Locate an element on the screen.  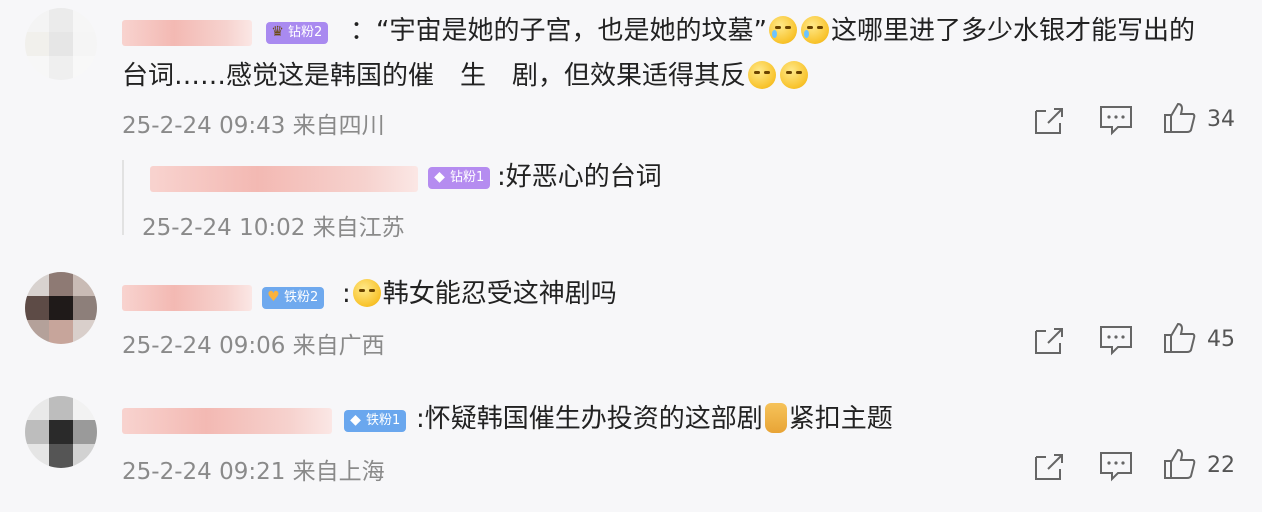
fan-badge: ♛ 钻粉2 is located at coordinates (297, 33).